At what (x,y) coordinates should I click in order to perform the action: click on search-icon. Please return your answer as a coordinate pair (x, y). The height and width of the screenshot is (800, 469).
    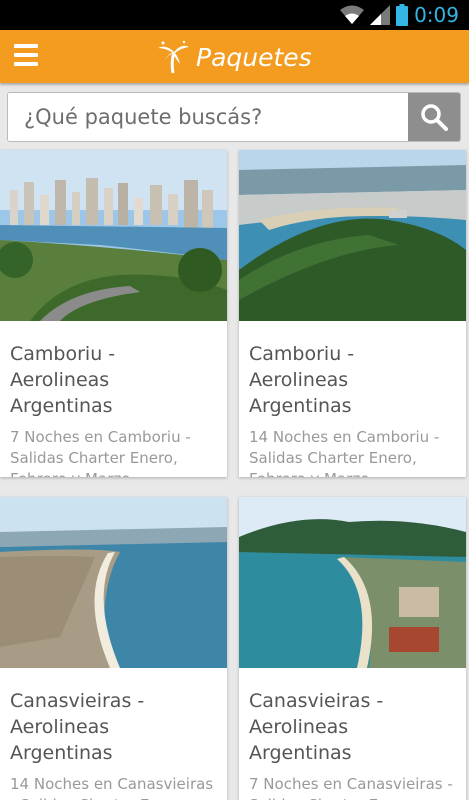
    Looking at the image, I should click on (434, 117).